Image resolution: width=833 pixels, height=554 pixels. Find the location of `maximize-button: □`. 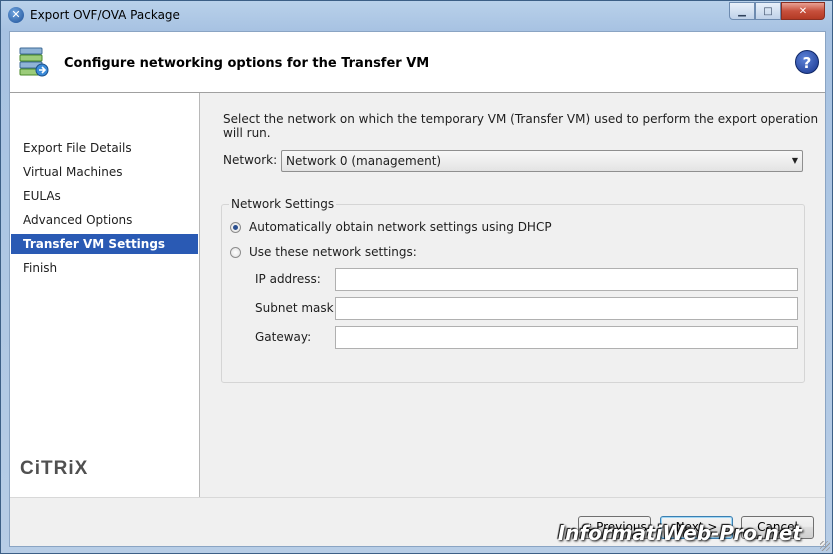

maximize-button: □ is located at coordinates (768, 11).